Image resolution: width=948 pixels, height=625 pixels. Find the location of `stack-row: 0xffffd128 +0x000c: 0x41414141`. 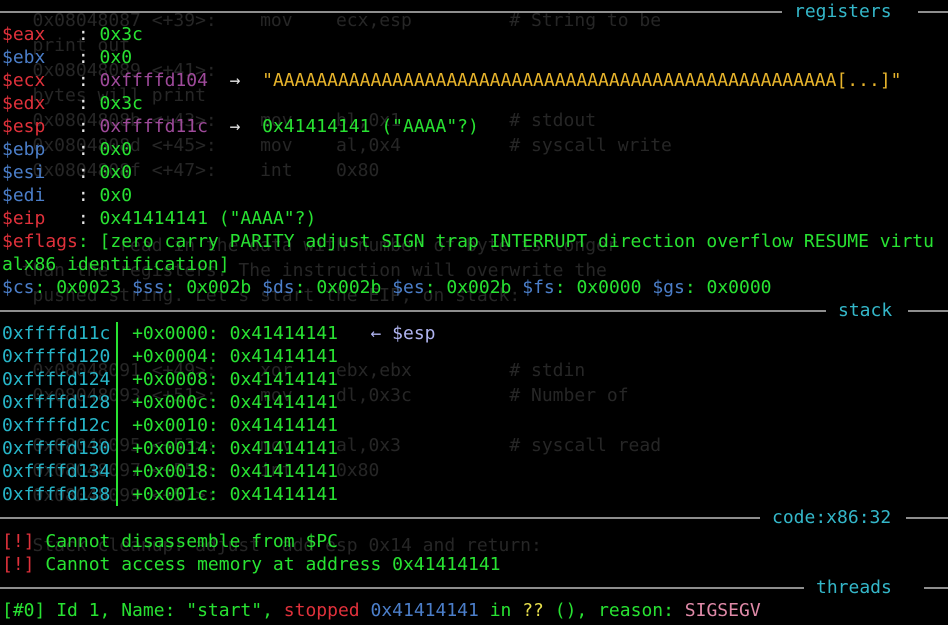

stack-row: 0xffffd128 +0x000c: 0x41414141 is located at coordinates (170, 402).